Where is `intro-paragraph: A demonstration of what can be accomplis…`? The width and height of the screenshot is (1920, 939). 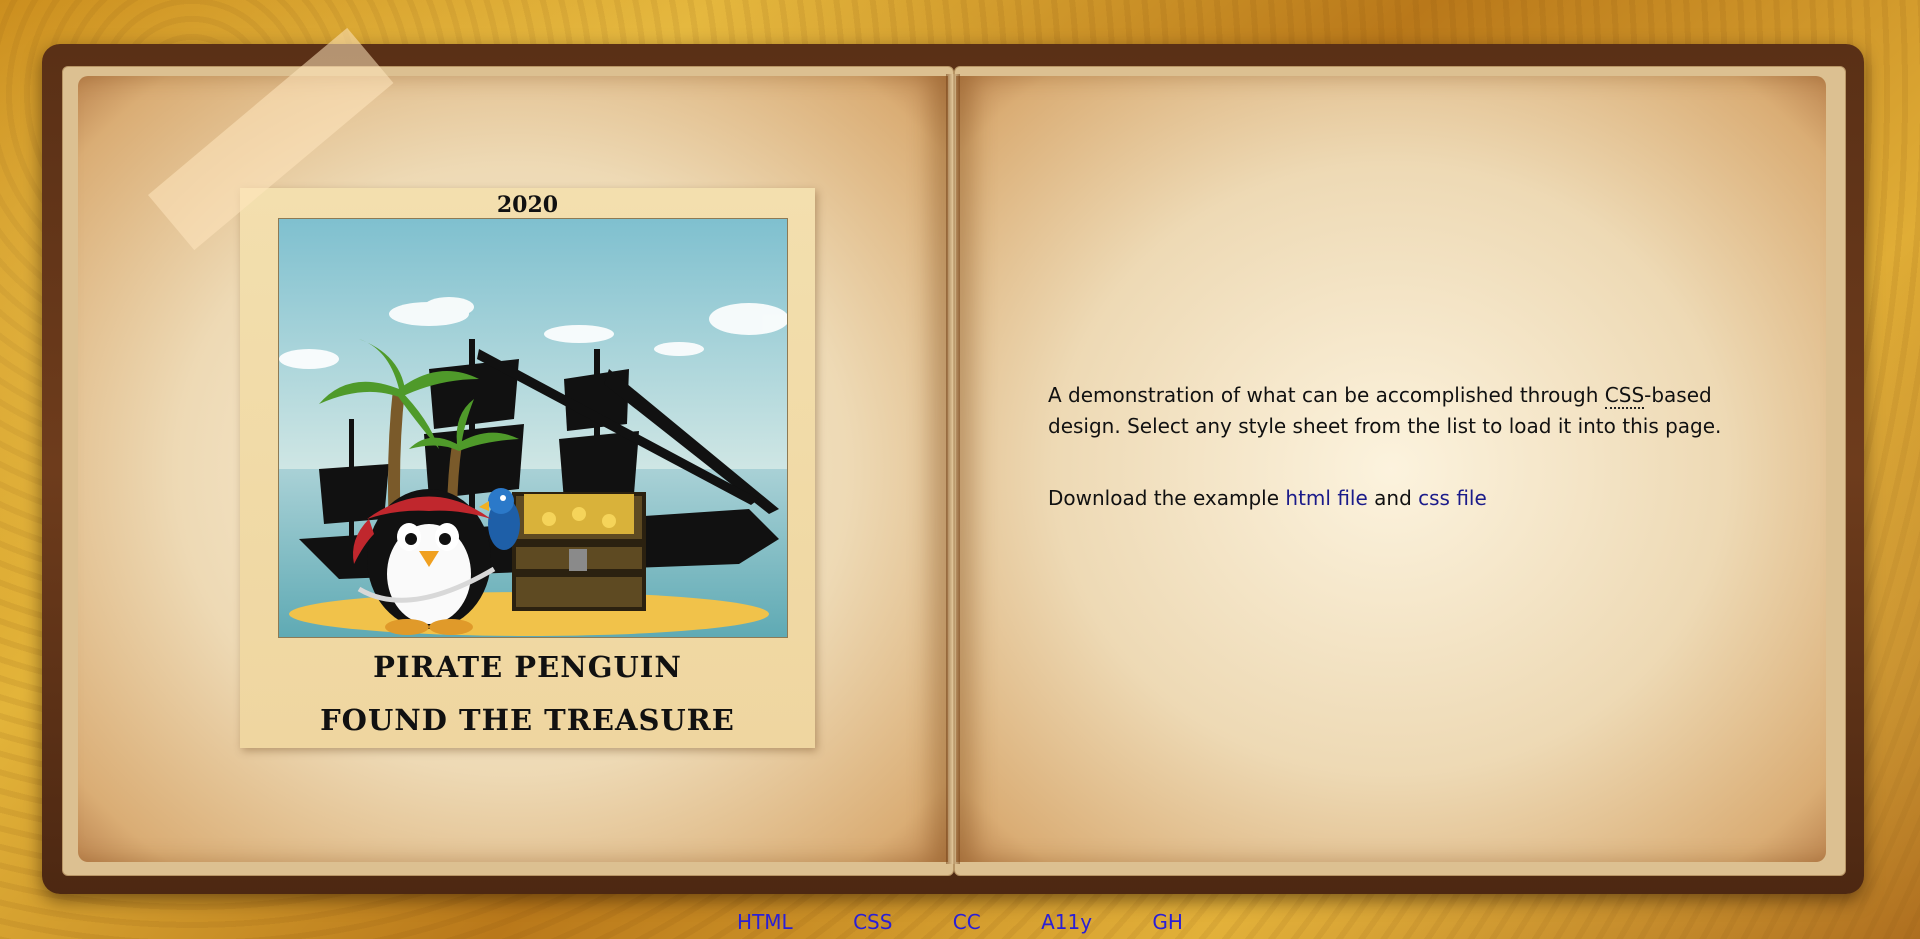
intro-paragraph: A demonstration of what can be accomplis… is located at coordinates (1408, 411).